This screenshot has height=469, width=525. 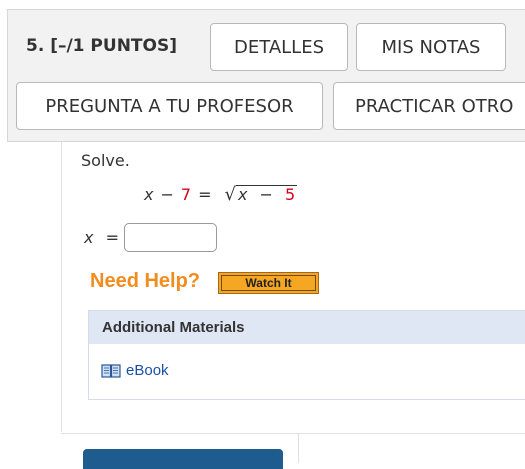 What do you see at coordinates (111, 370) in the screenshot?
I see `book-icon` at bounding box center [111, 370].